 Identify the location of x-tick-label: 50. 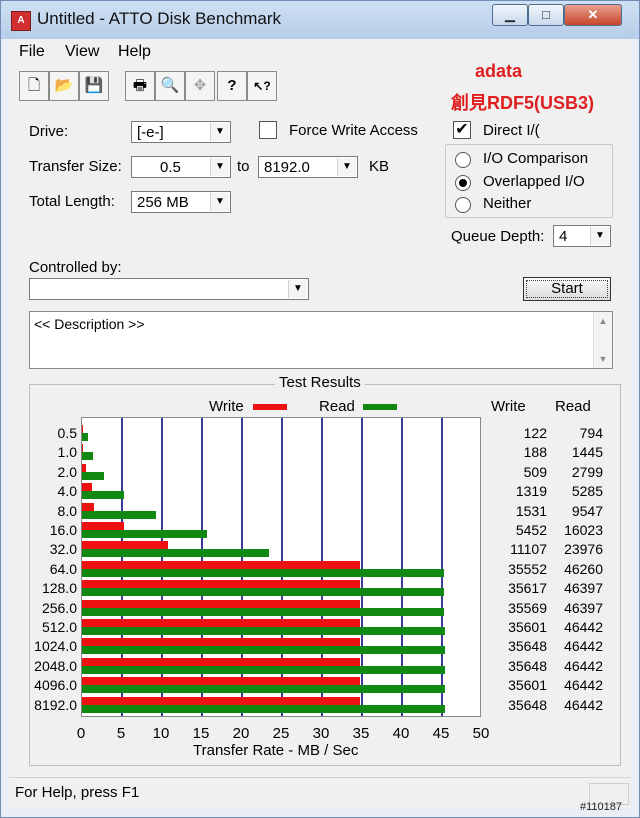
(481, 733).